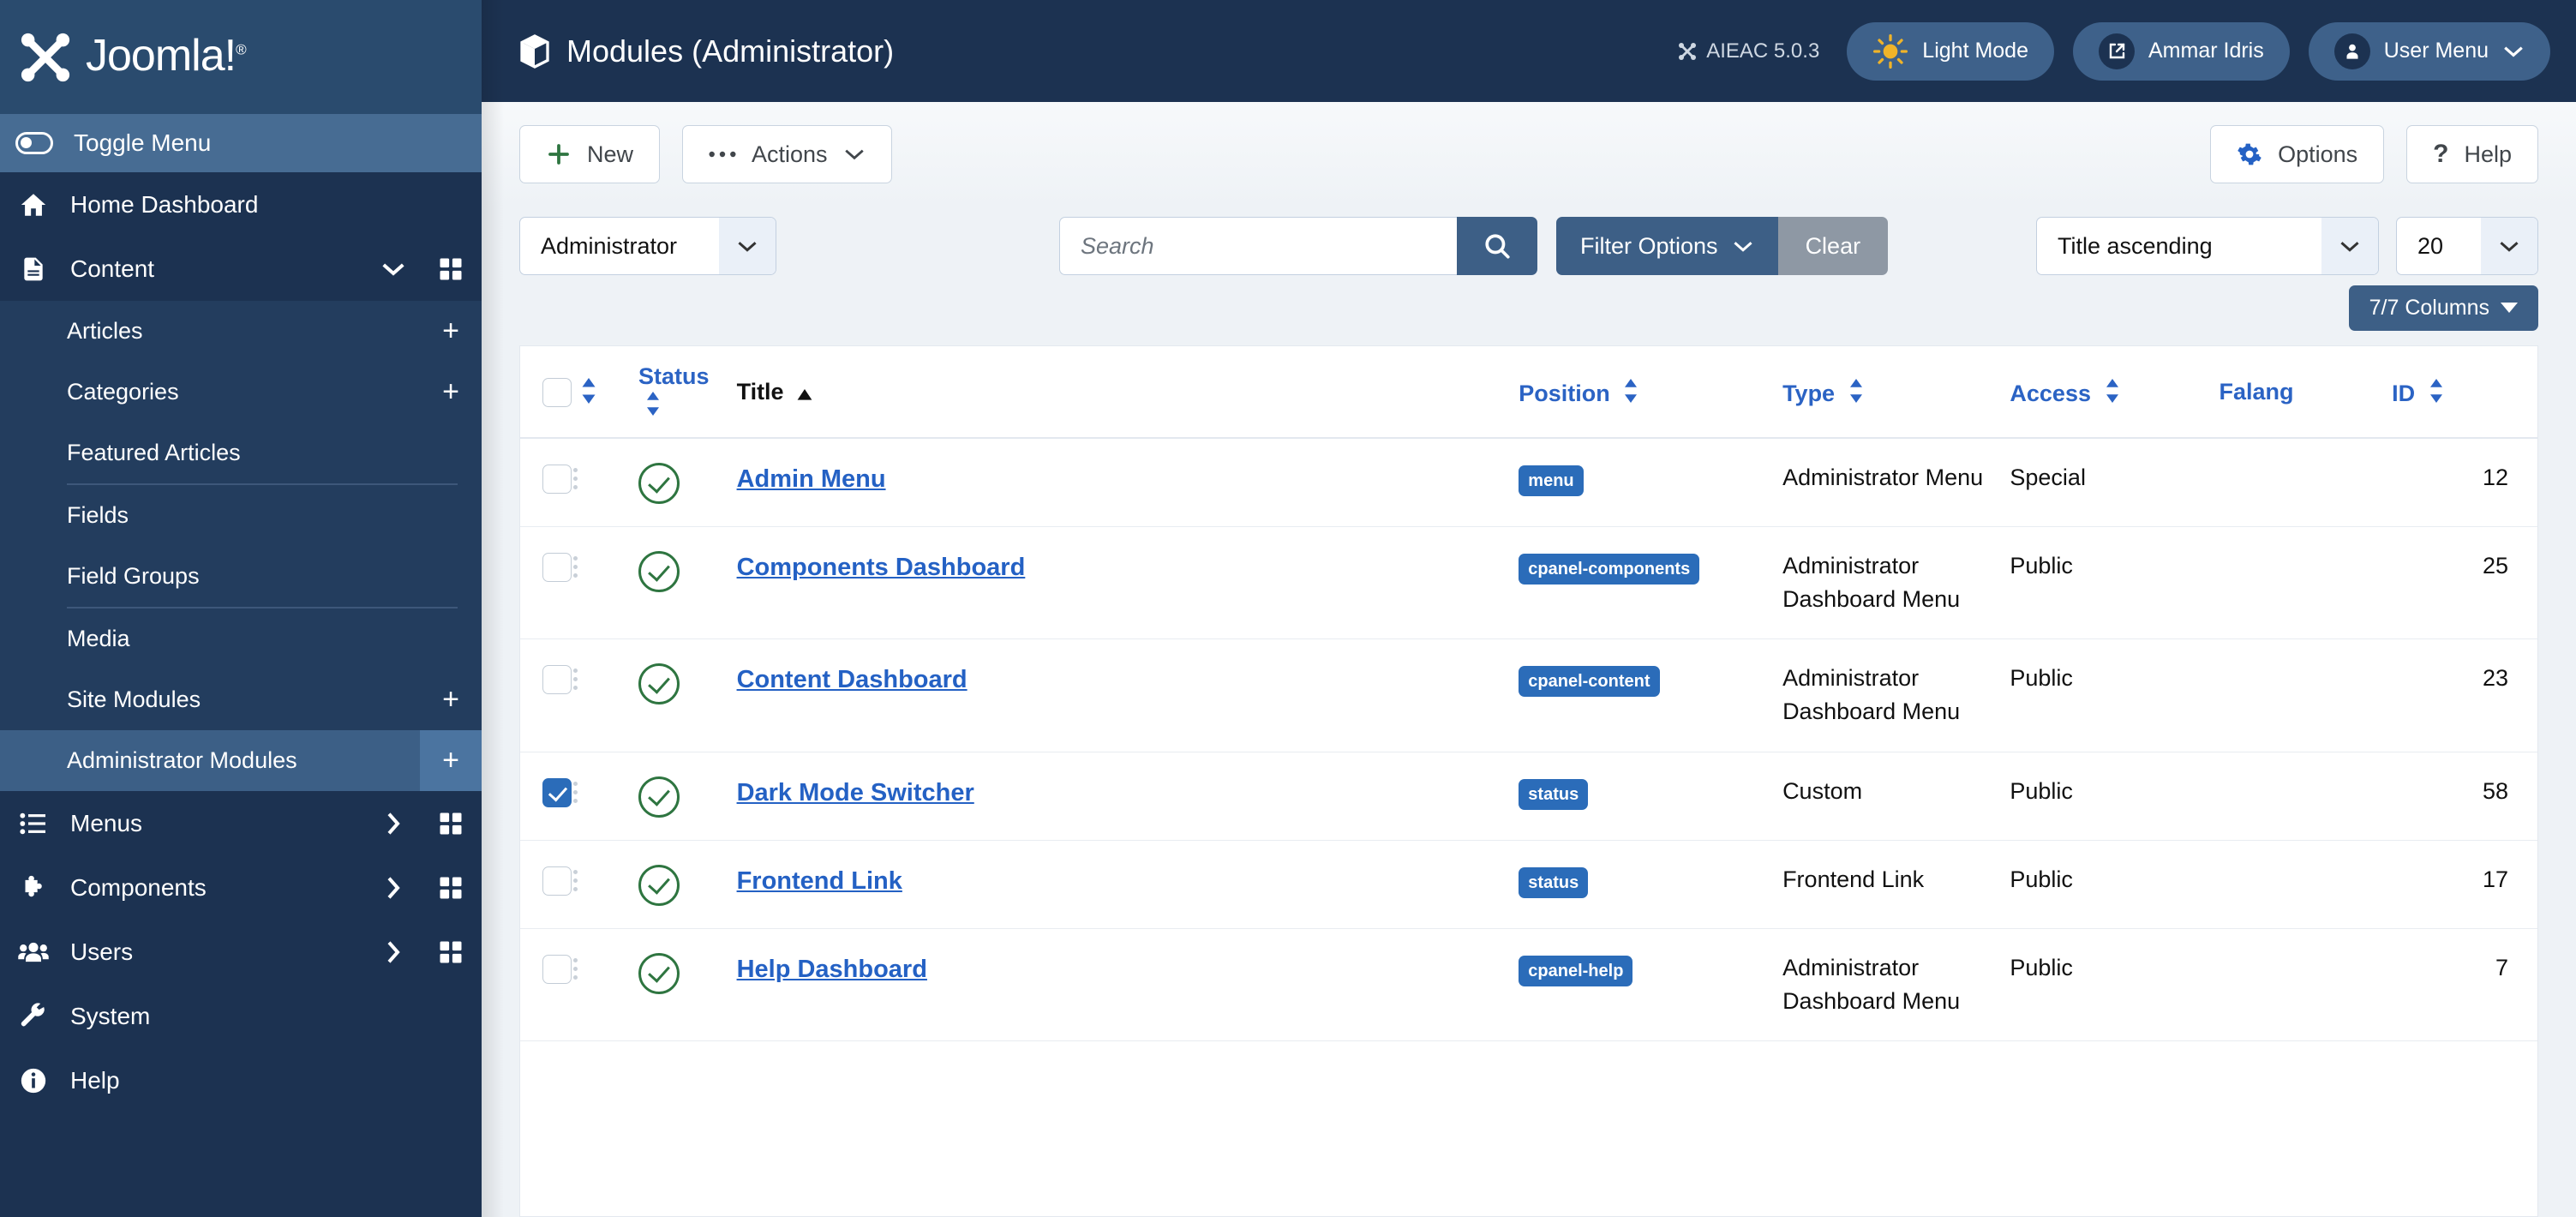  Describe the element at coordinates (241, 204) in the screenshot. I see `sidebar-item-home-dashboard: Home Dashboard` at that location.